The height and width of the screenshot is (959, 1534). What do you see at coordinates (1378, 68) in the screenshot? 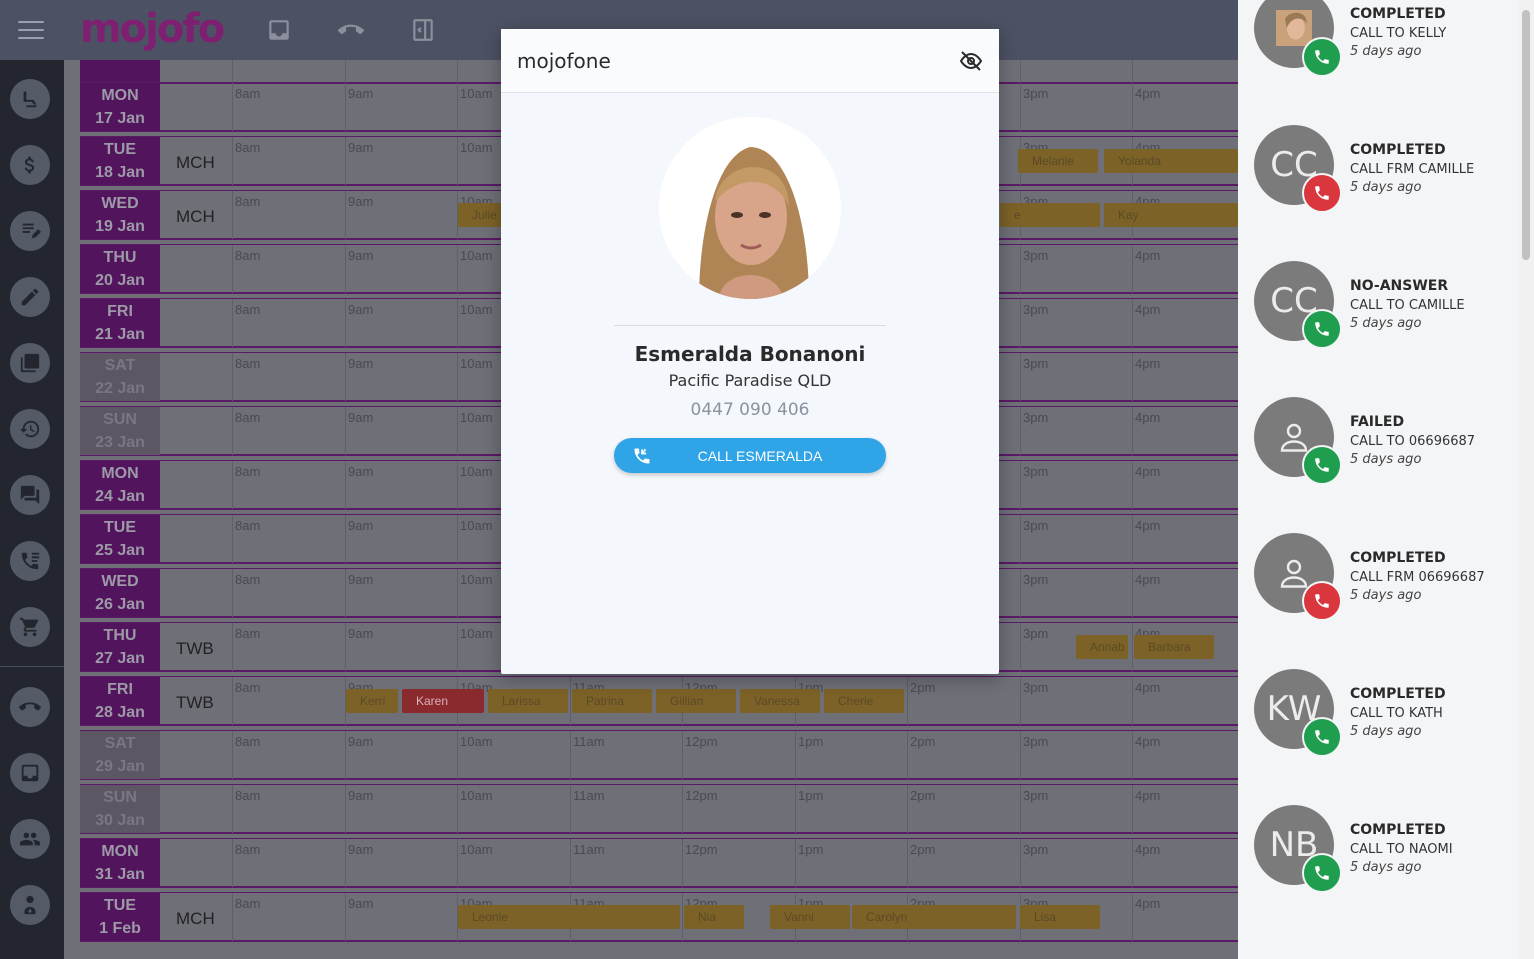
I see `call-log-item: COMPLETED CALL TO KELLY 5 days ago` at bounding box center [1378, 68].